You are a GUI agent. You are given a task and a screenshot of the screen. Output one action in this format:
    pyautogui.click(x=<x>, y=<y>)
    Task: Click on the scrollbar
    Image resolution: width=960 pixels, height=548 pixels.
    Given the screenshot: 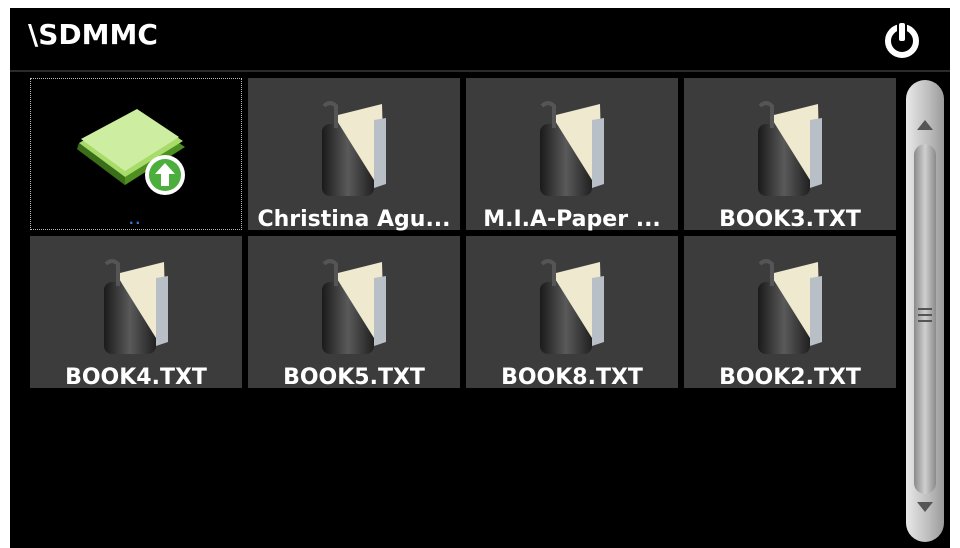 What is the action you would take?
    pyautogui.click(x=925, y=311)
    